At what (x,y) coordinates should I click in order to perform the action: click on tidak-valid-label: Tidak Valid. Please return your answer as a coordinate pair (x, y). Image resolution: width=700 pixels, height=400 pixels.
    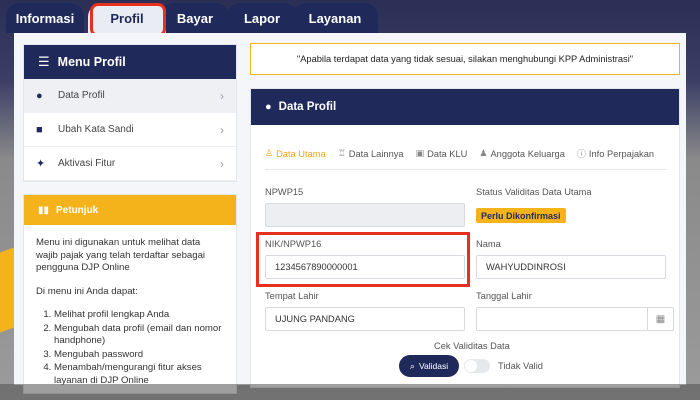
    Looking at the image, I should click on (520, 366).